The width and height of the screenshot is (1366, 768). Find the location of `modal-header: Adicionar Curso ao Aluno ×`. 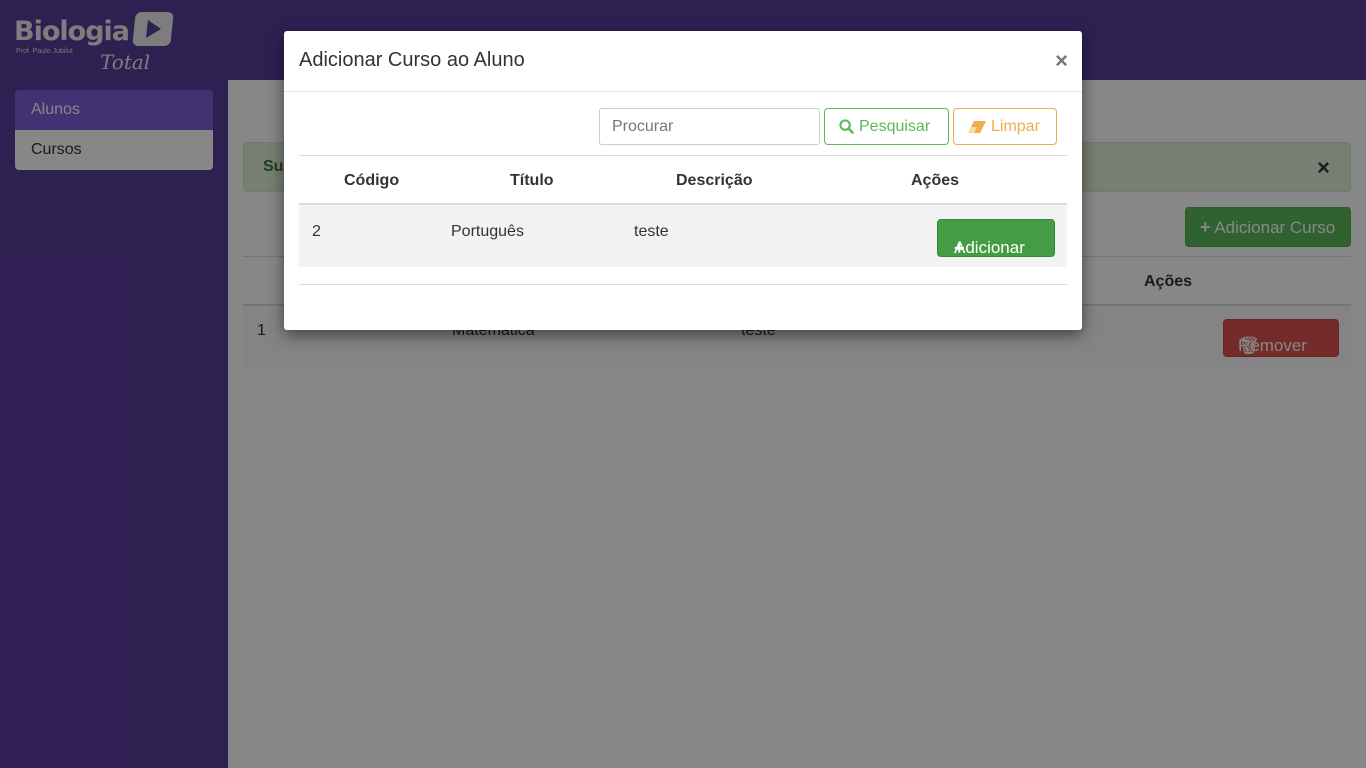

modal-header: Adicionar Curso ao Aluno × is located at coordinates (683, 61).